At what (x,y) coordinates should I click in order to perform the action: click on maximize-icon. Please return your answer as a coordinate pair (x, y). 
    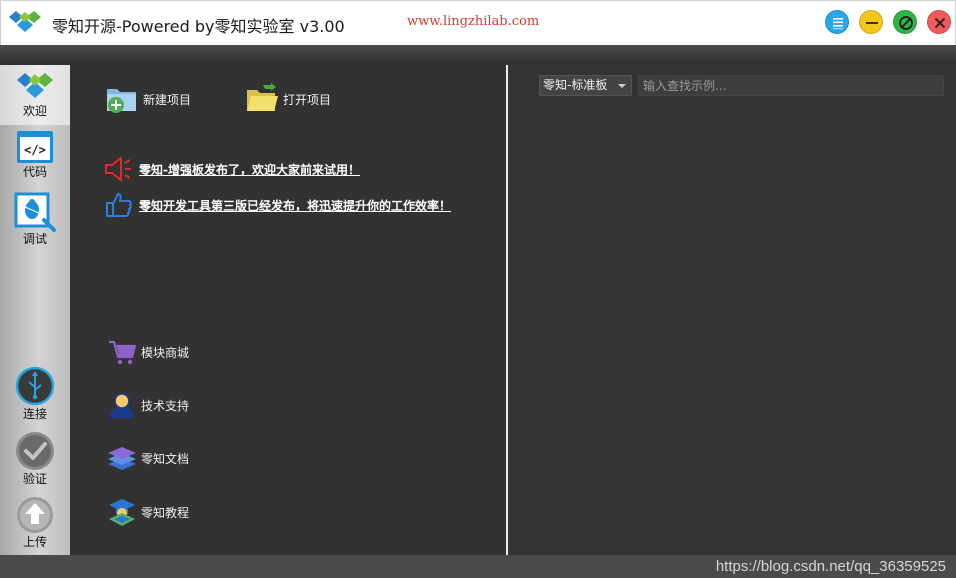
    Looking at the image, I should click on (906, 23).